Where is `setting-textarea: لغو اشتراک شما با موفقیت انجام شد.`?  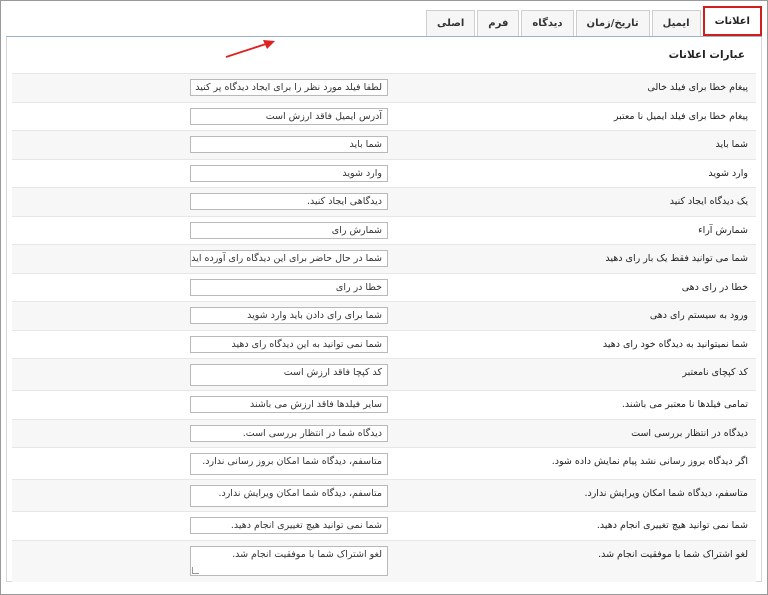
setting-textarea: لغو اشتراک شما با موفقیت انجام شد. is located at coordinates (289, 560).